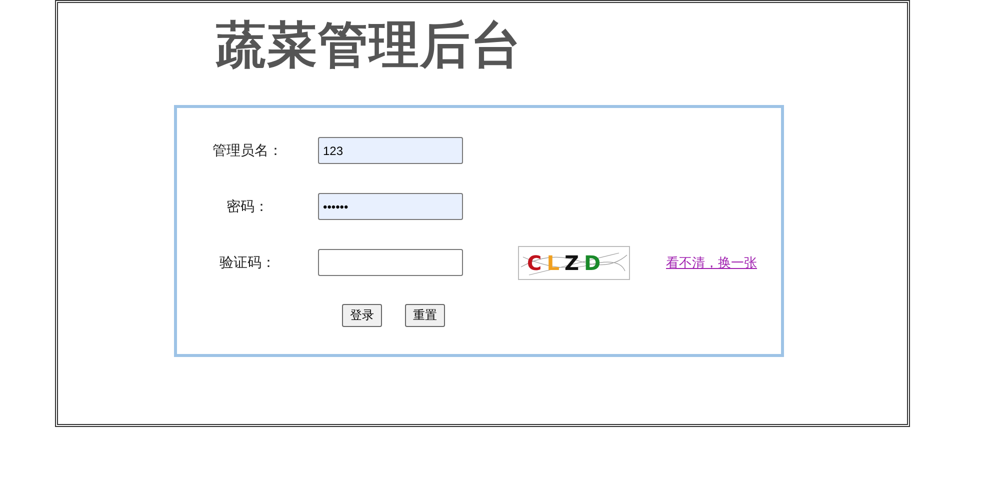 The image size is (992, 481). I want to click on captcha-char: Z, so click(571, 262).